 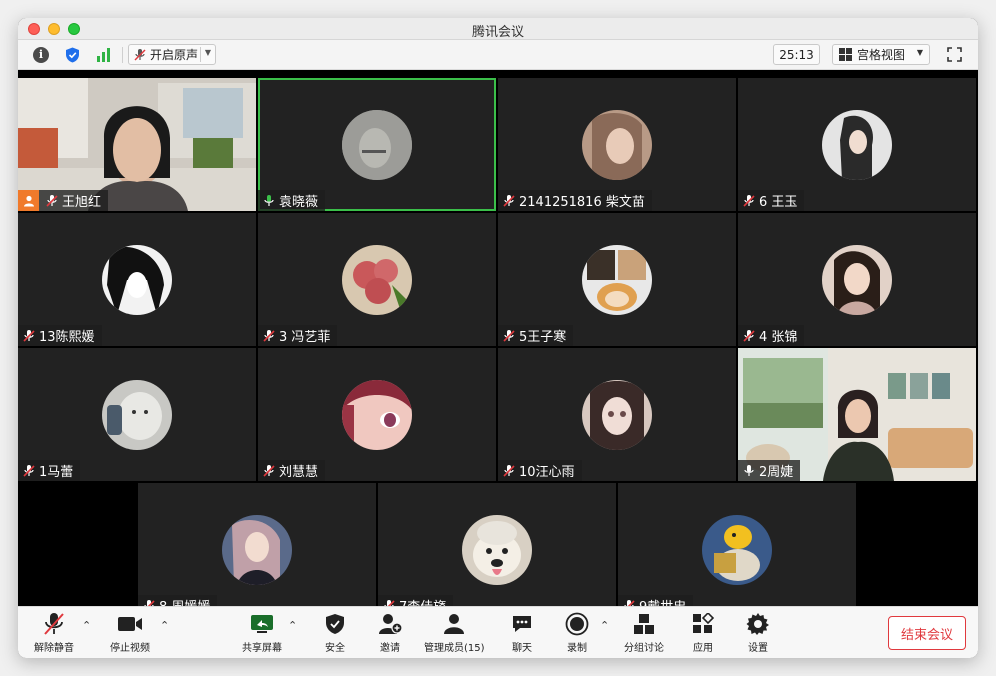 What do you see at coordinates (522, 624) in the screenshot?
I see `chat-bubble-icon` at bounding box center [522, 624].